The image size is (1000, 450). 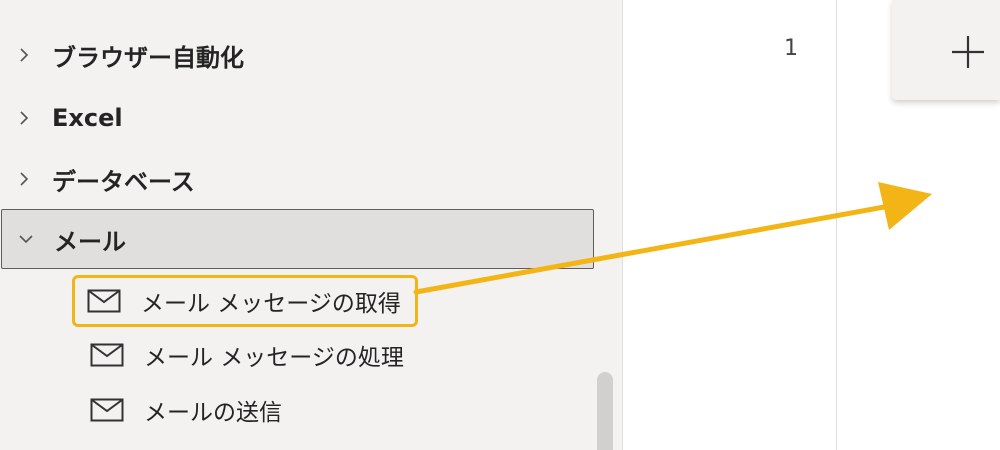 I want to click on tree-item-browser-automation: ブラウザー自動化, so click(x=300, y=55).